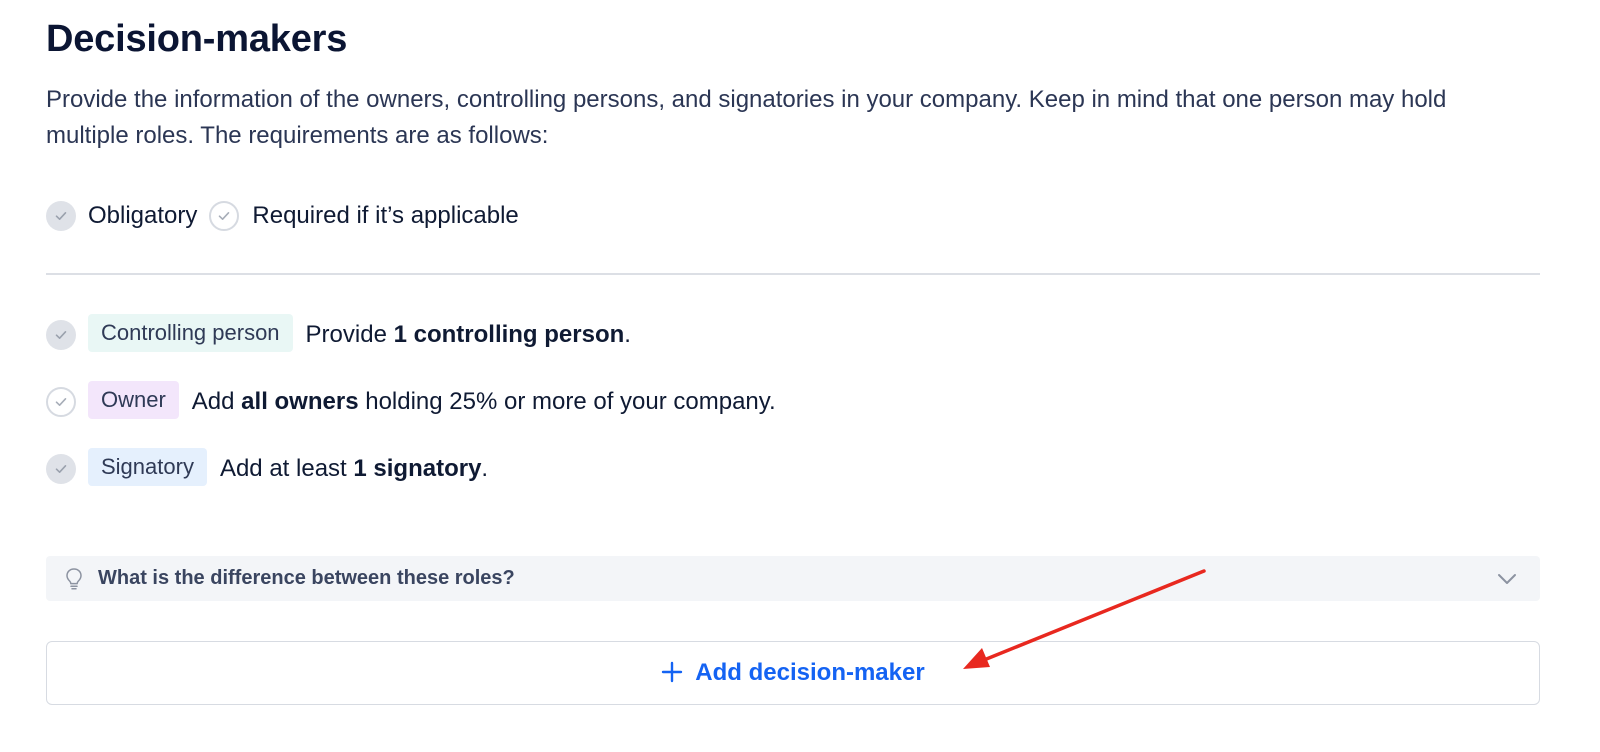 This screenshot has width=1600, height=752. I want to click on divider, so click(793, 274).